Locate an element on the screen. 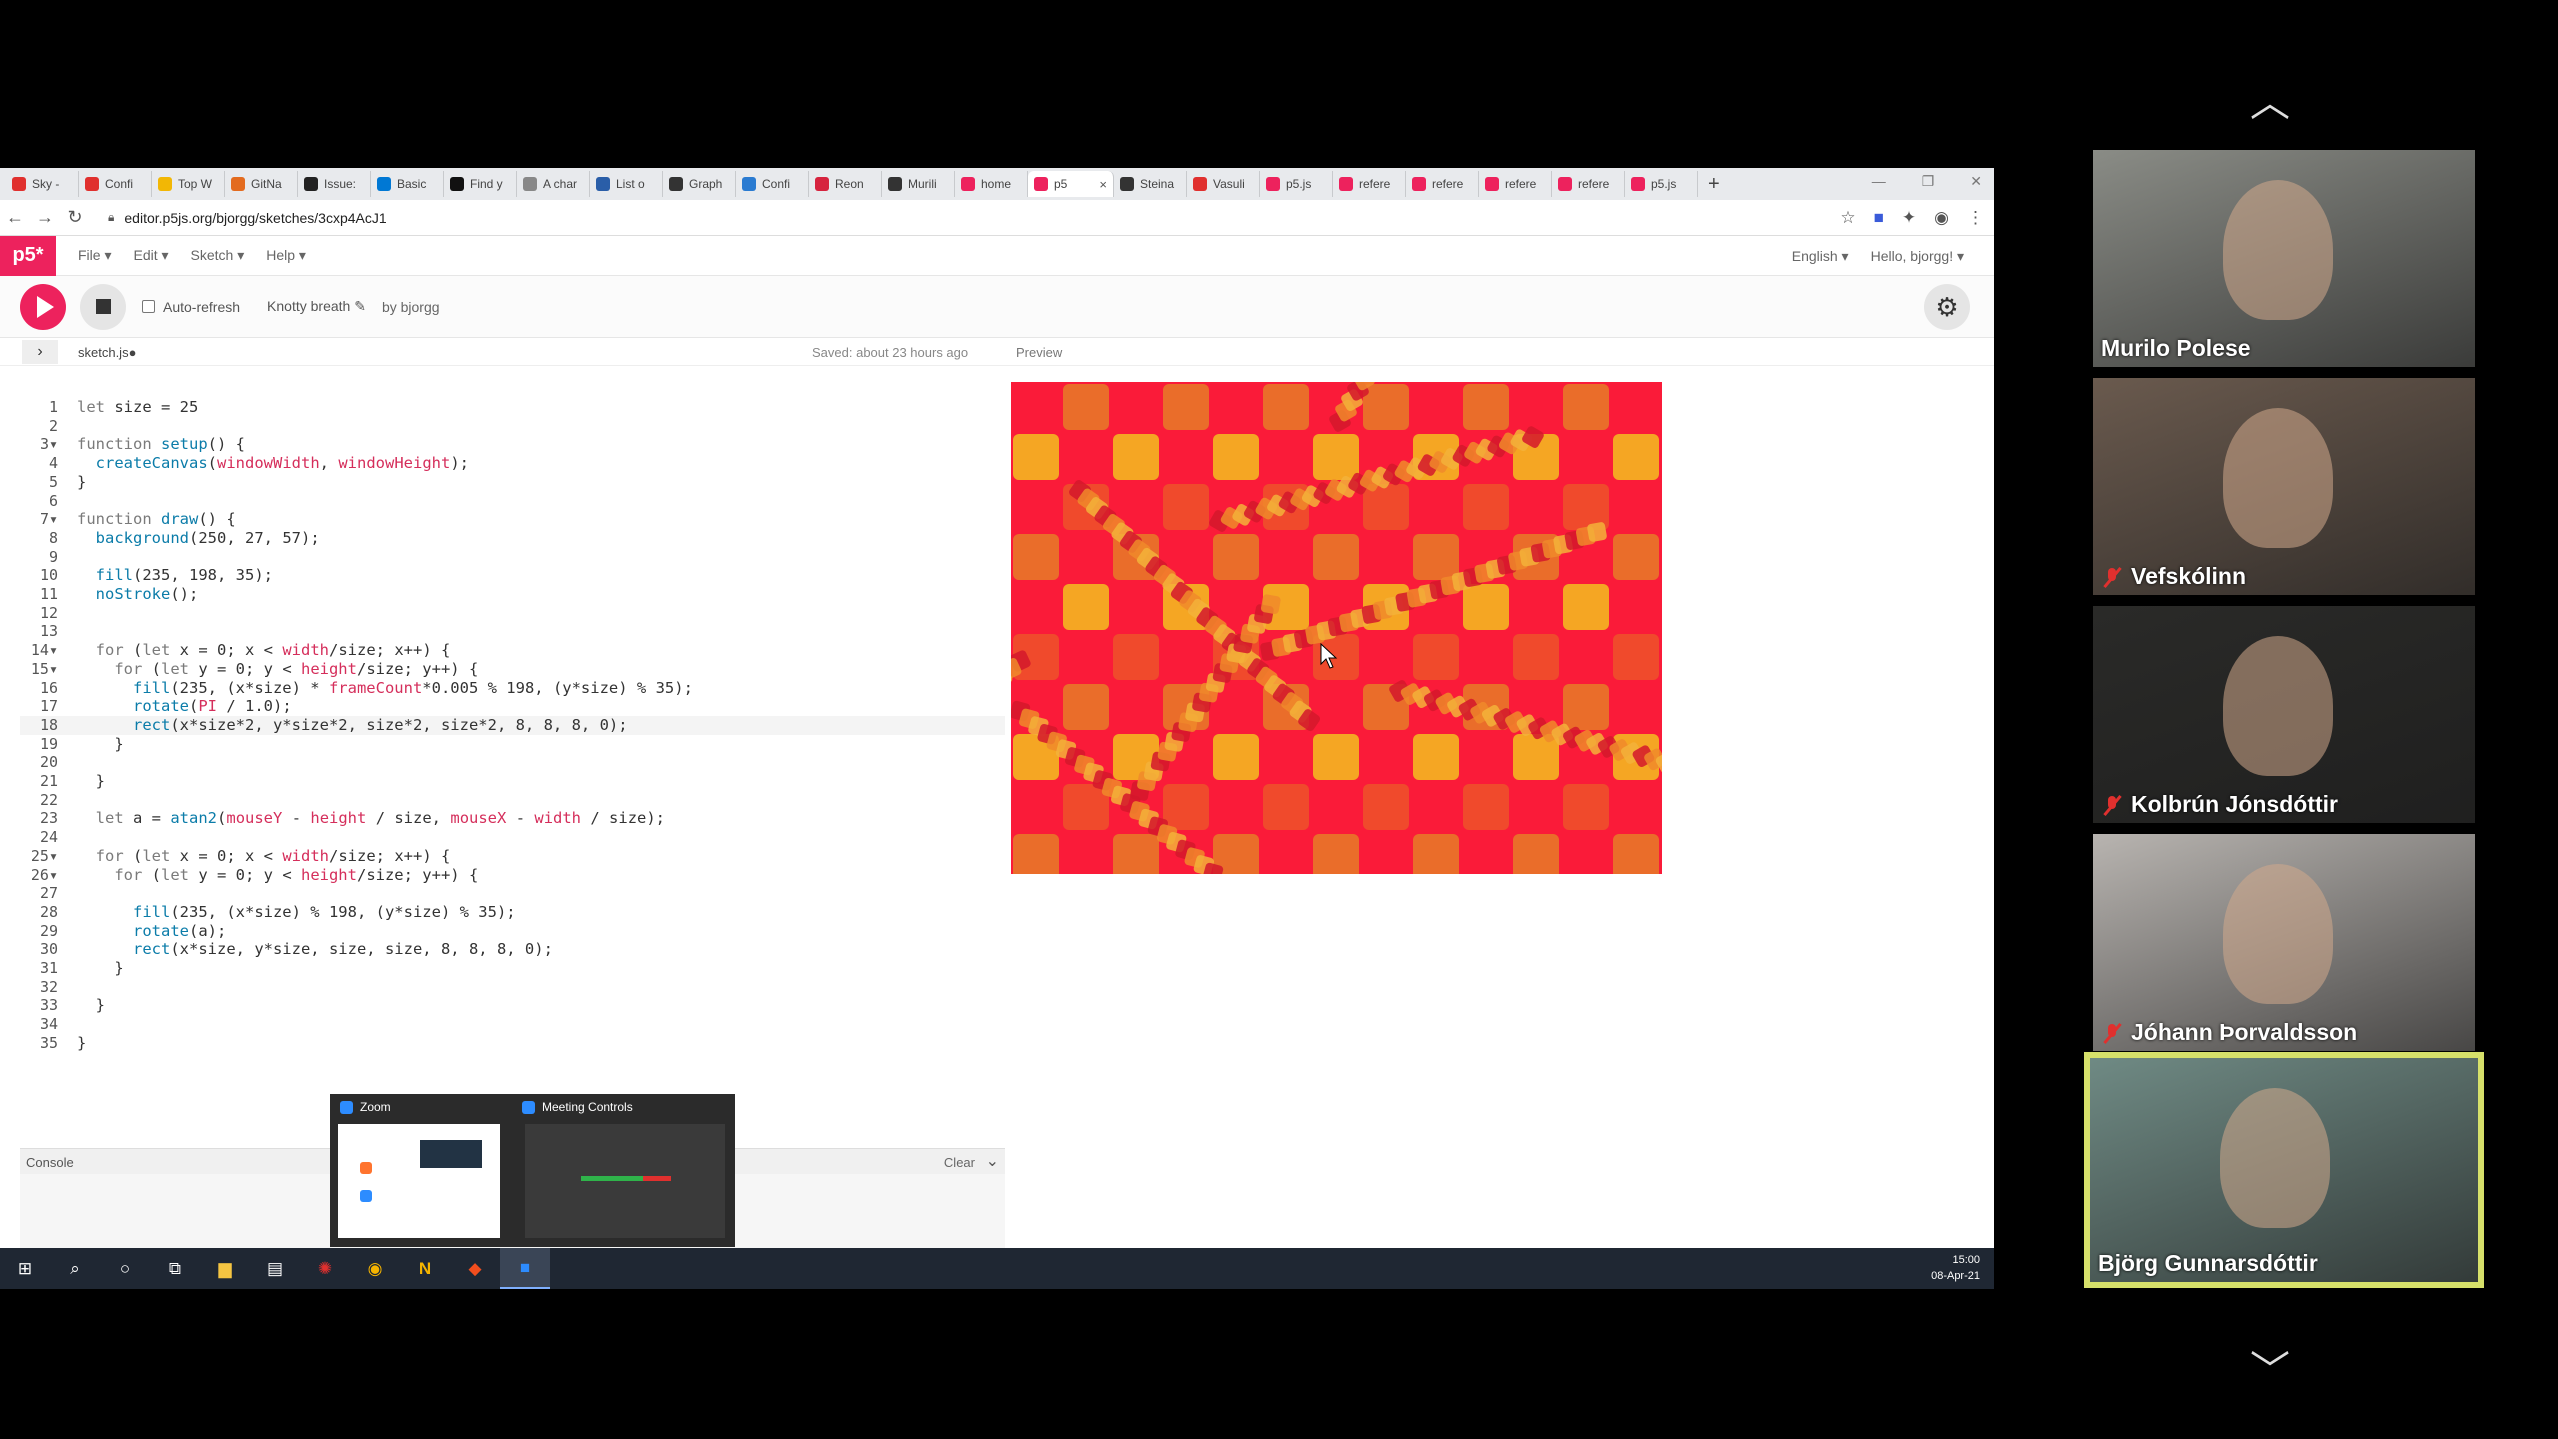  p5-logo: p5* is located at coordinates (28, 255).